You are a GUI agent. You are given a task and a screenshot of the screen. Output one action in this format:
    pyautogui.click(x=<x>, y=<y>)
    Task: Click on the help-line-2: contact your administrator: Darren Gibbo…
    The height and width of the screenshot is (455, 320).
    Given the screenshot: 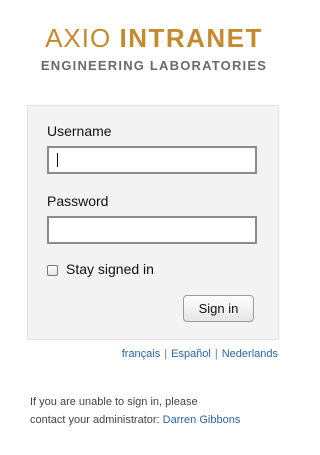 What is the action you would take?
    pyautogui.click(x=135, y=420)
    